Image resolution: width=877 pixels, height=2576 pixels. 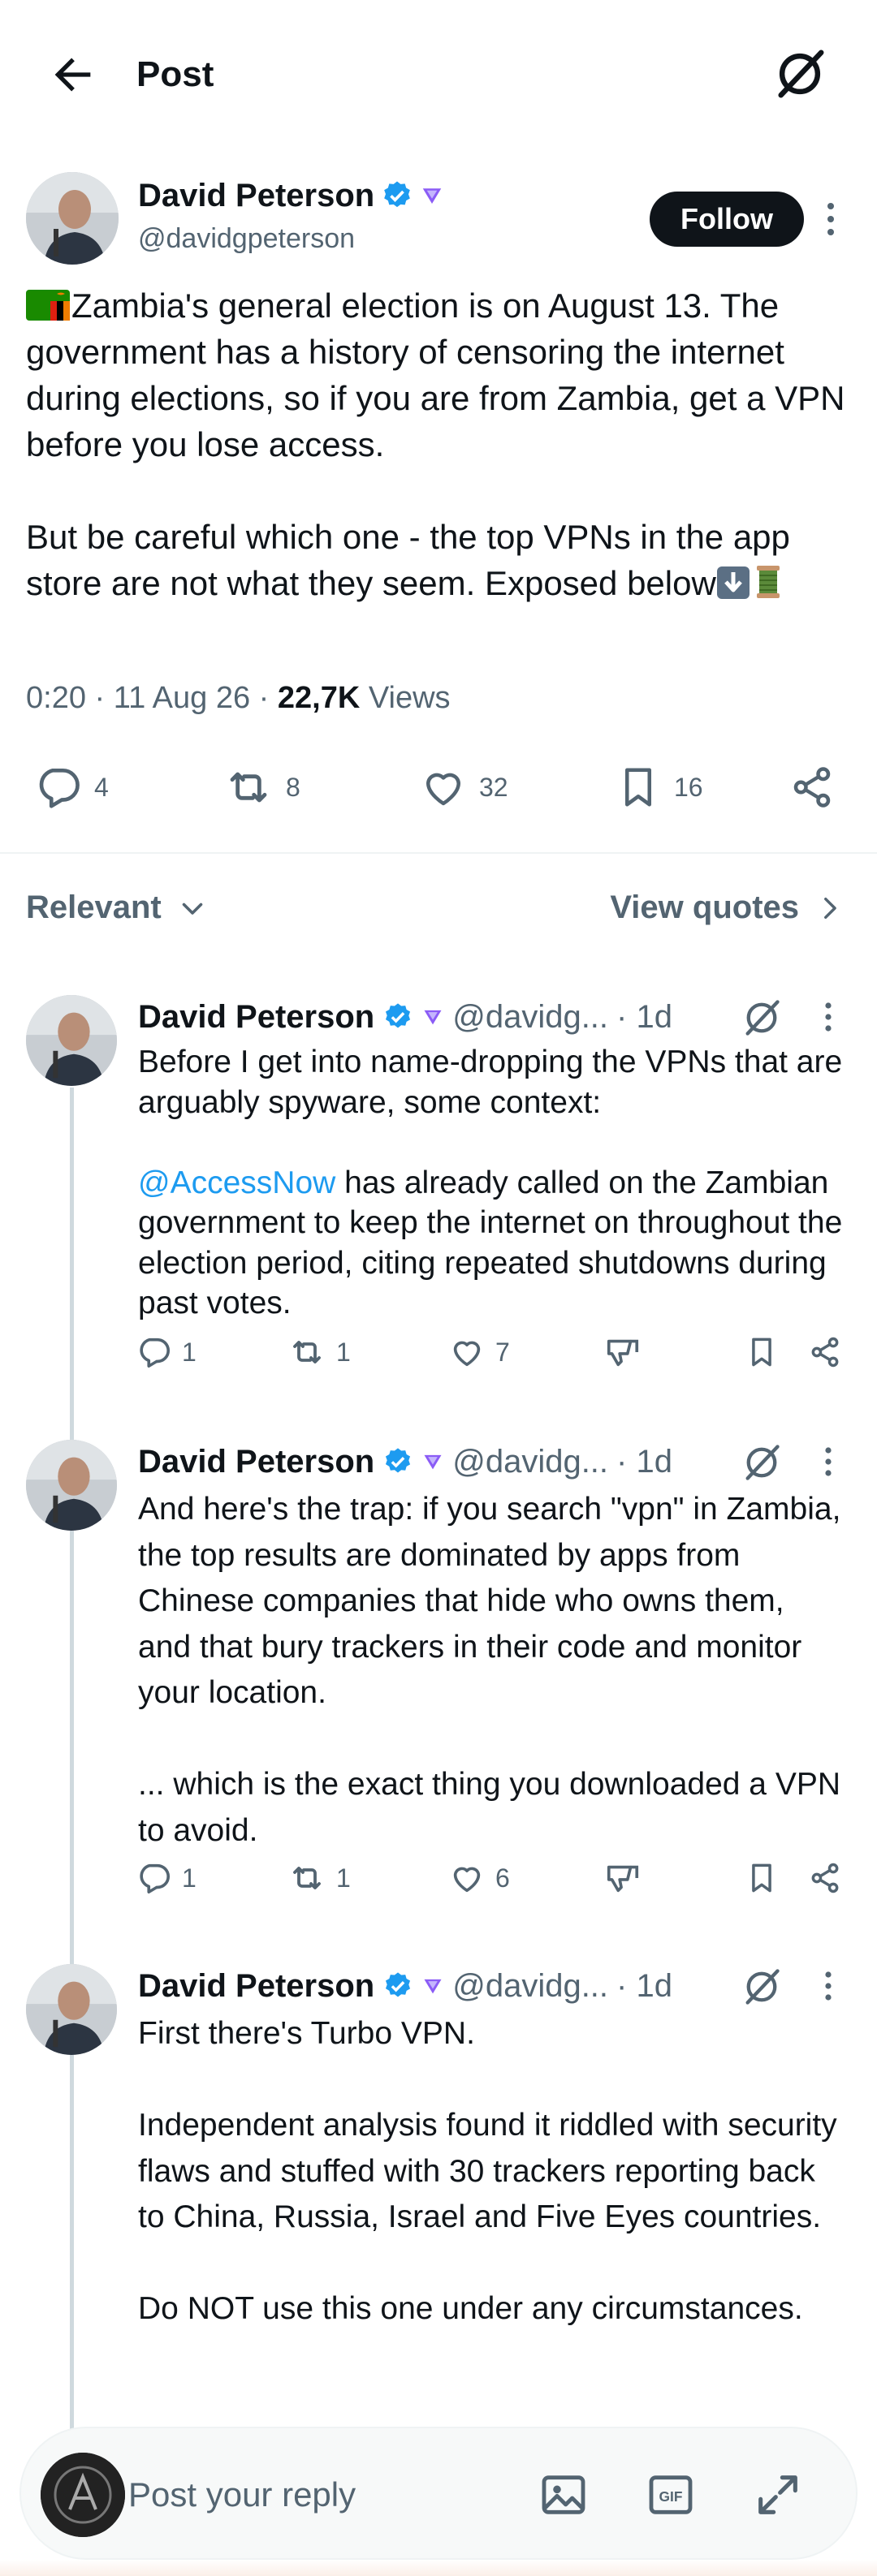 I want to click on author-handle: @davidgpeterson, so click(x=246, y=239).